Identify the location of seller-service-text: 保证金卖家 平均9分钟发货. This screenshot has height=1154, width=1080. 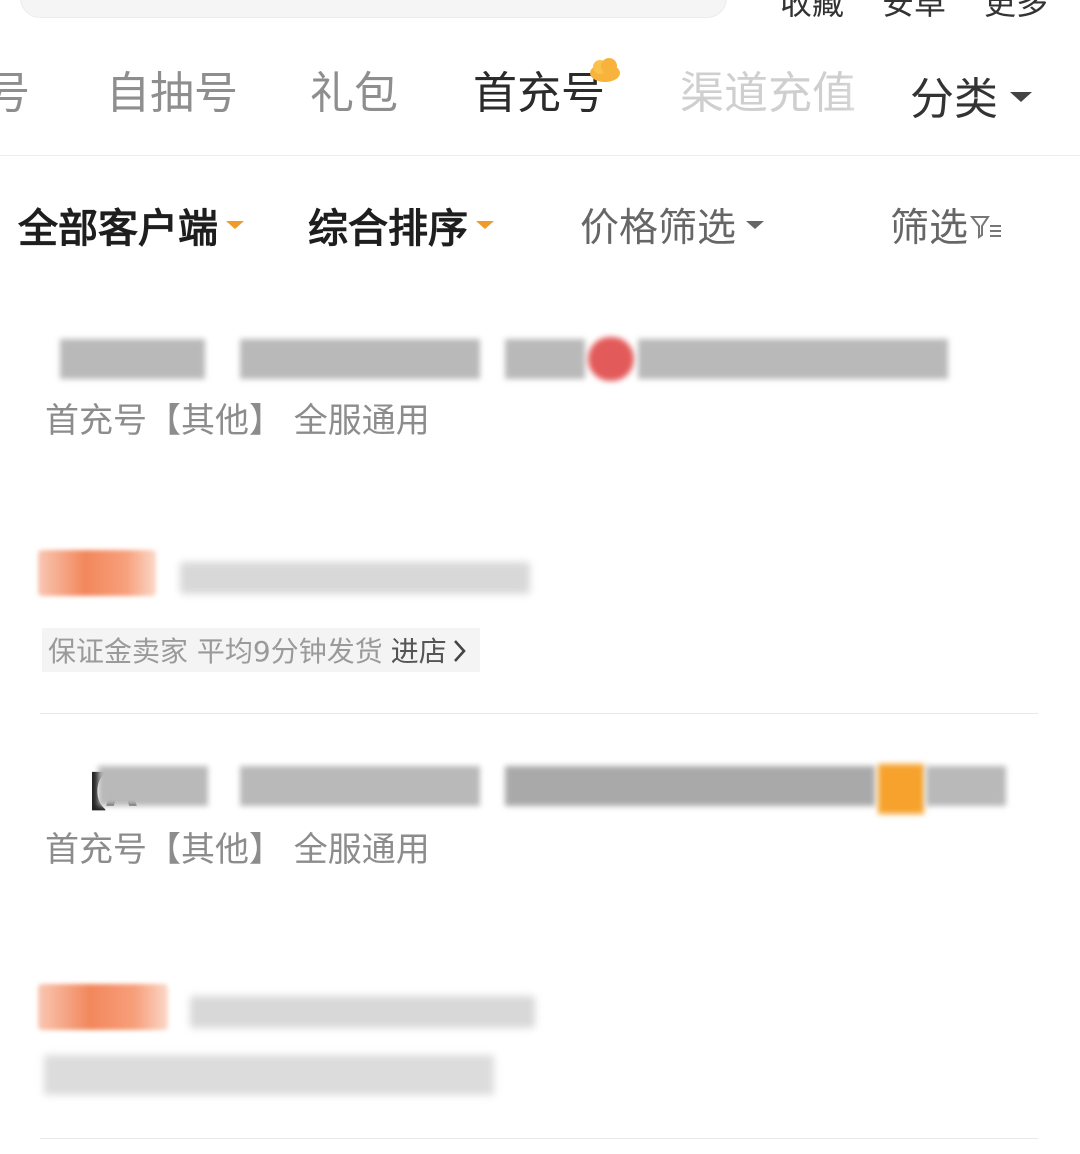
(215, 651).